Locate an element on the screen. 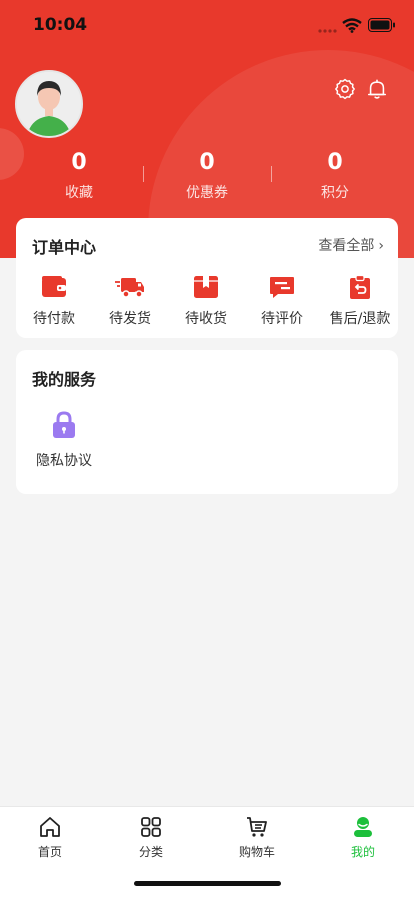 The width and height of the screenshot is (414, 897). wifi-icon is located at coordinates (352, 25).